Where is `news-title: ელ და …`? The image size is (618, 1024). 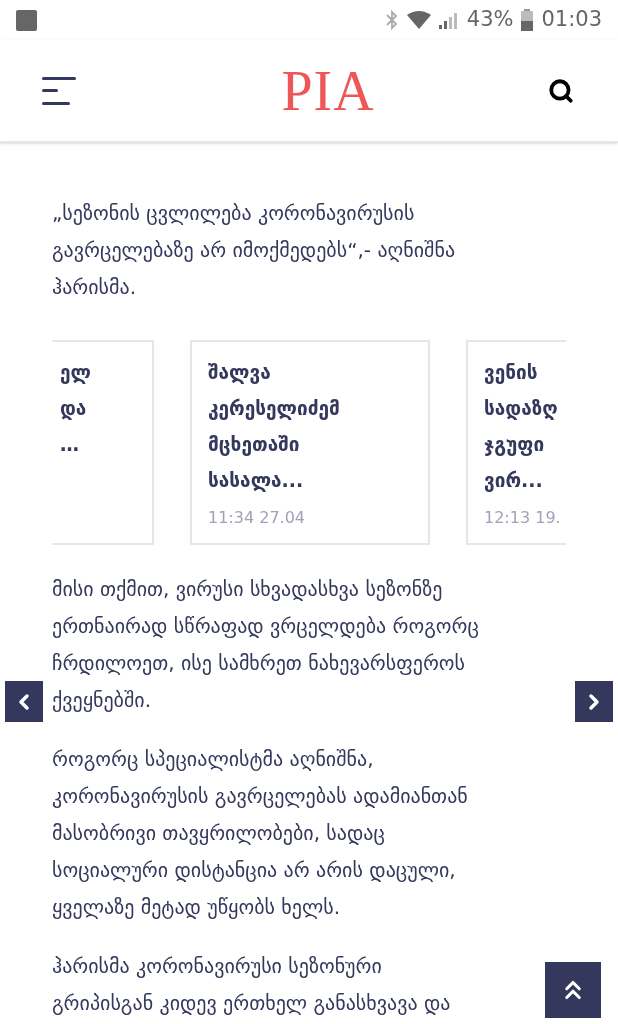 news-title: ელ და … is located at coordinates (76, 408).